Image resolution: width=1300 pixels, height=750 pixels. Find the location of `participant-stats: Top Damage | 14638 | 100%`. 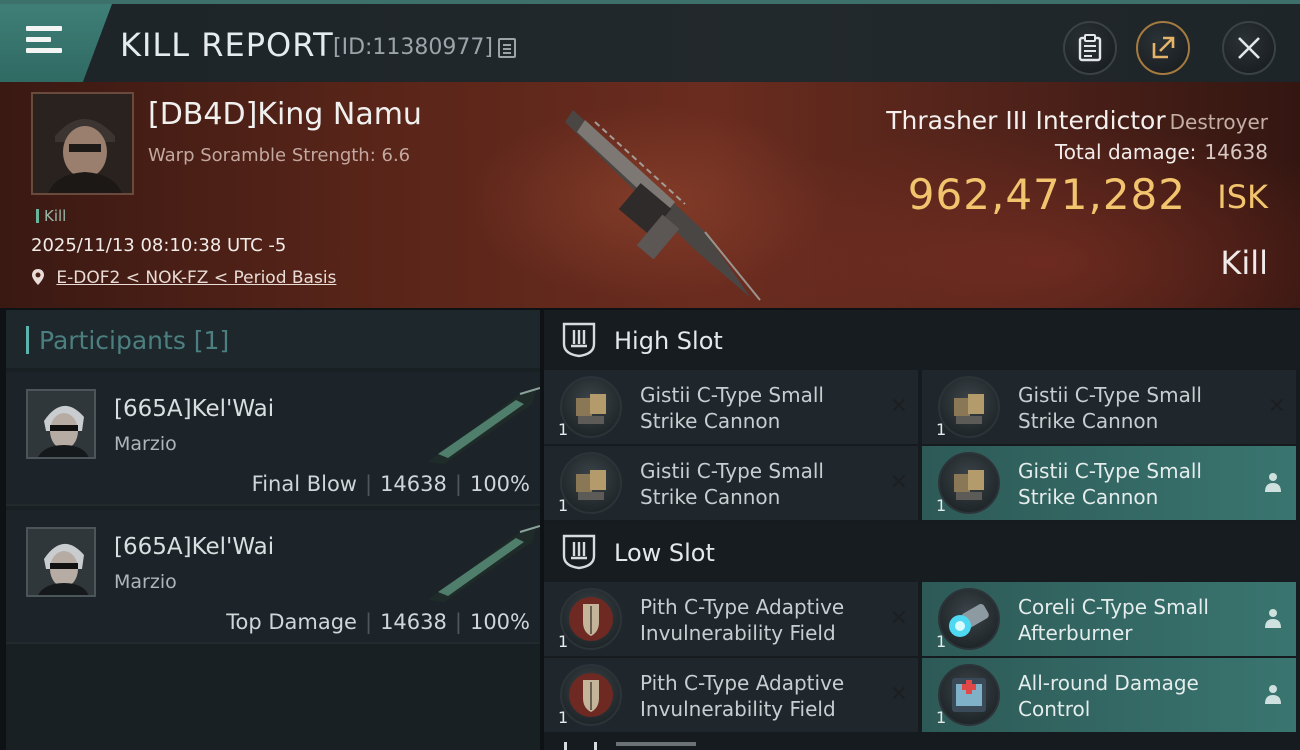

participant-stats: Top Damage | 14638 | 100% is located at coordinates (378, 622).